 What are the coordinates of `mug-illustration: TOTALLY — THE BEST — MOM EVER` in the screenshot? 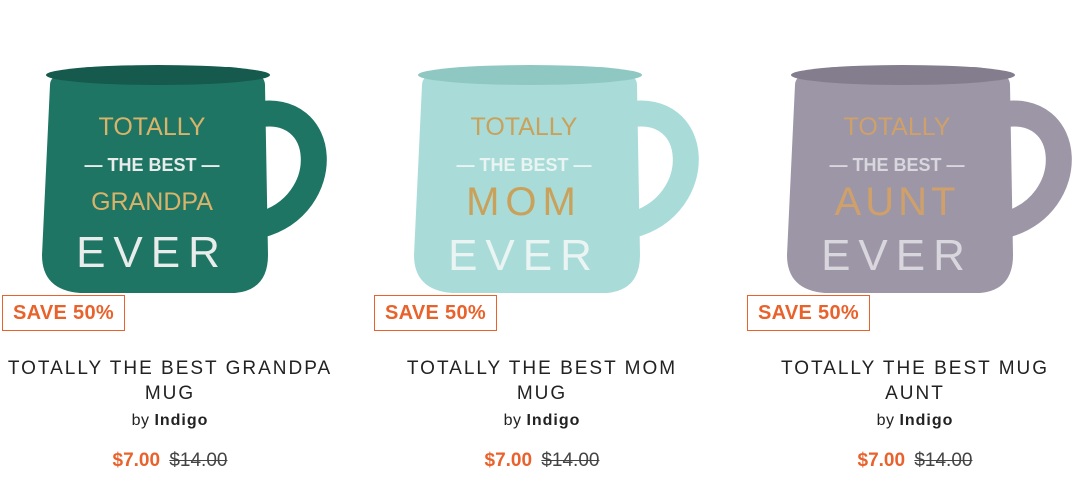 It's located at (556, 179).